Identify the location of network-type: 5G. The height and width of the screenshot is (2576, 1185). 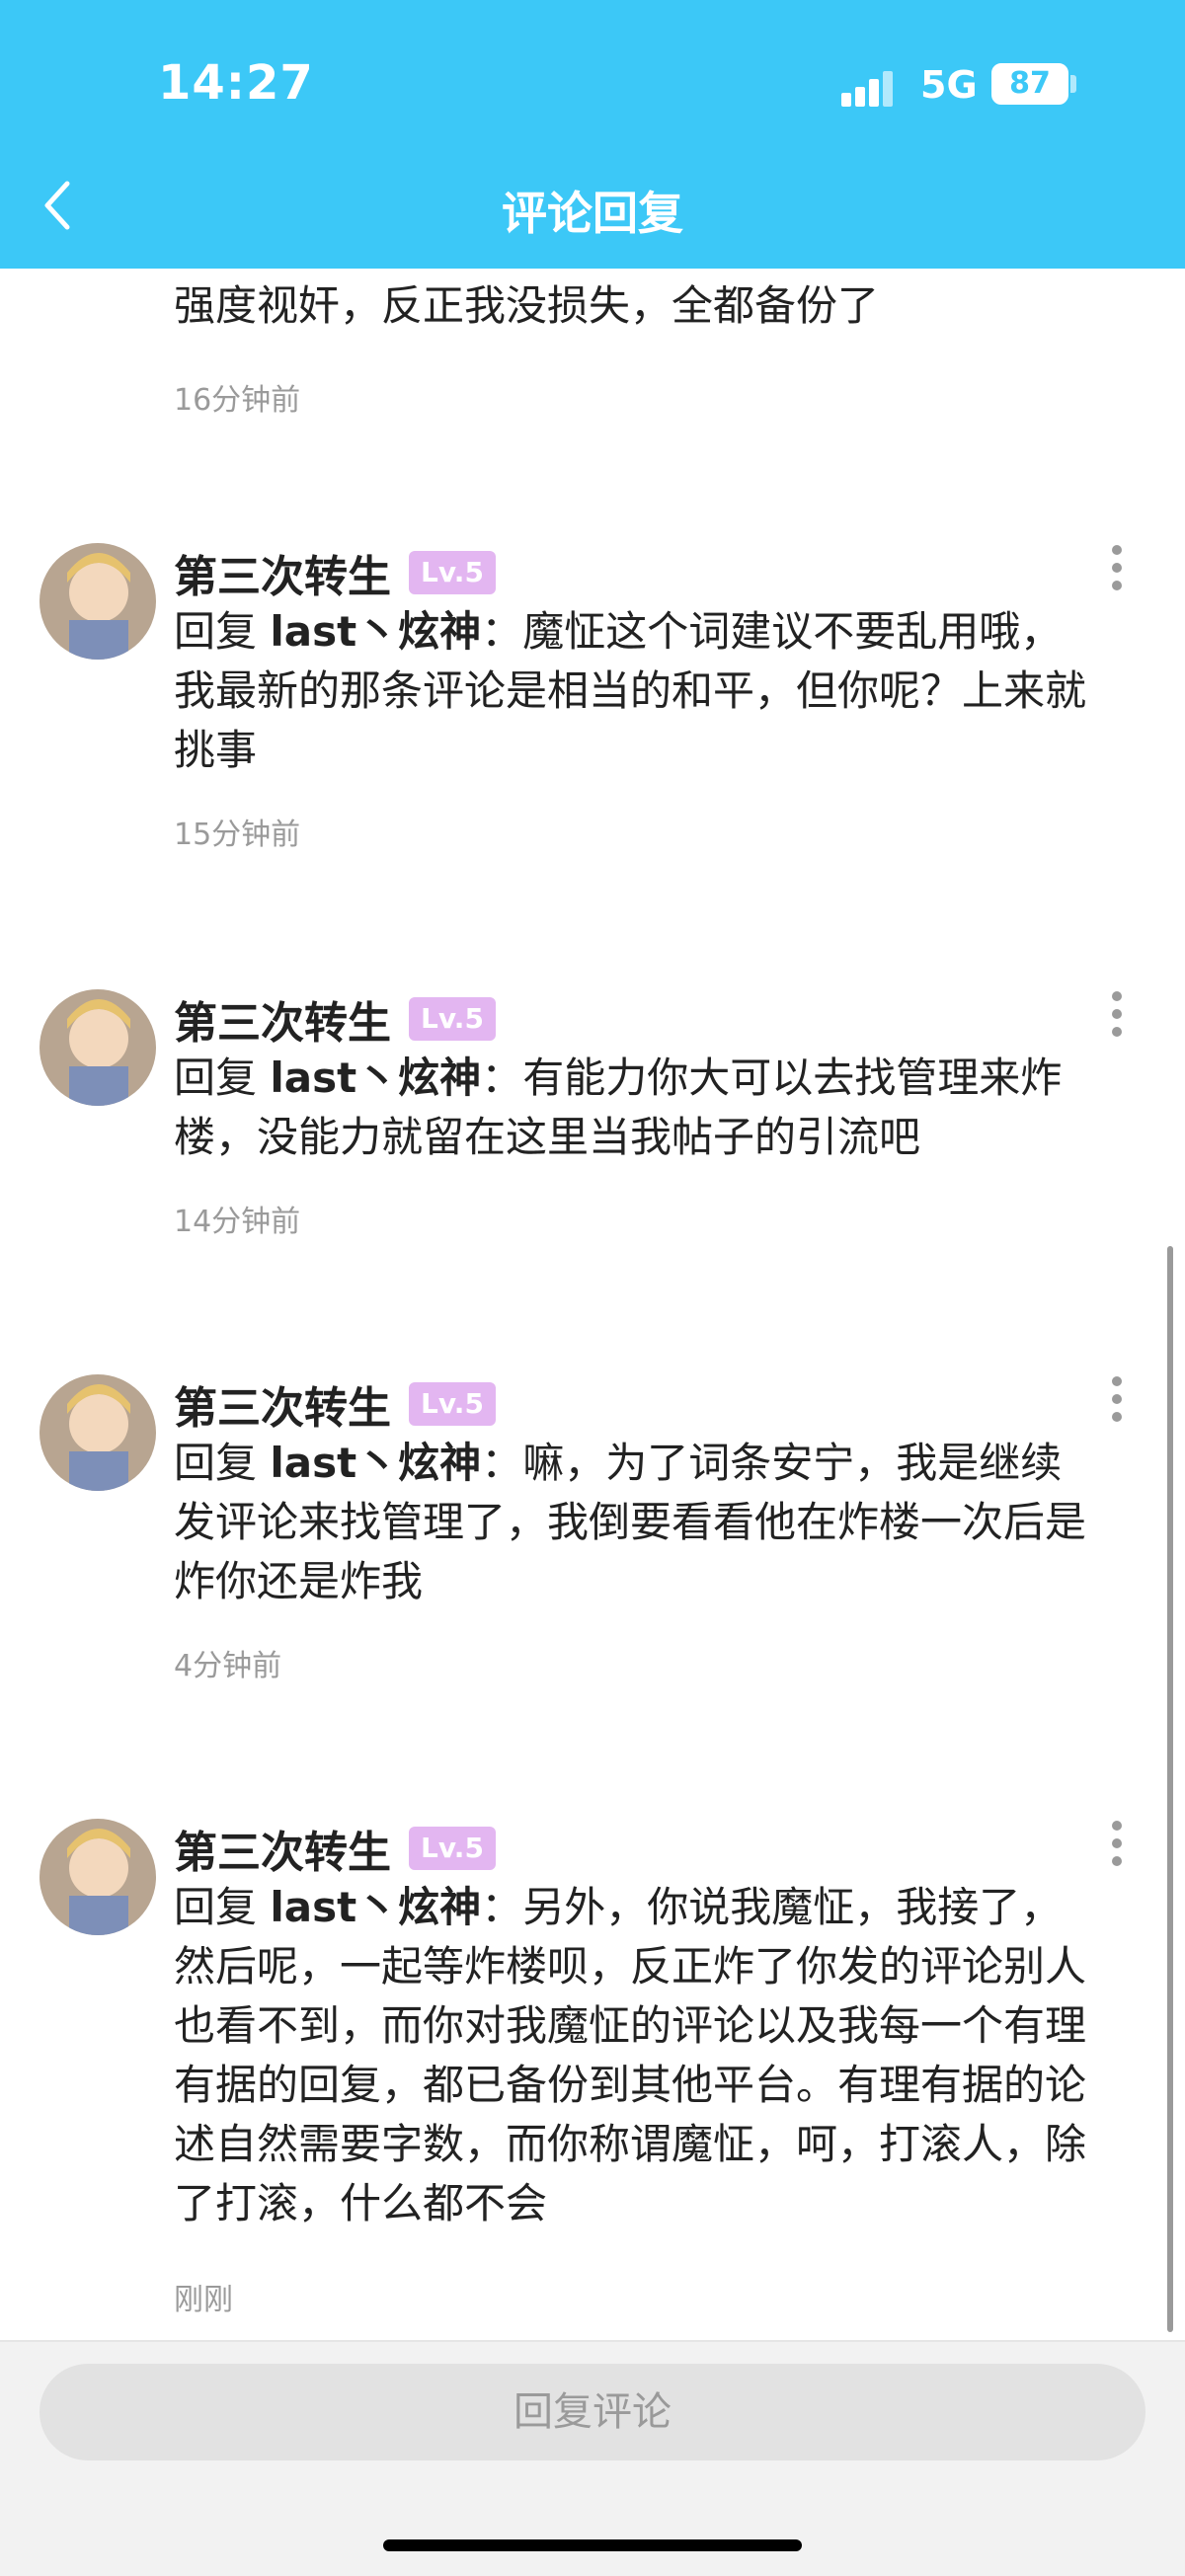
(949, 85).